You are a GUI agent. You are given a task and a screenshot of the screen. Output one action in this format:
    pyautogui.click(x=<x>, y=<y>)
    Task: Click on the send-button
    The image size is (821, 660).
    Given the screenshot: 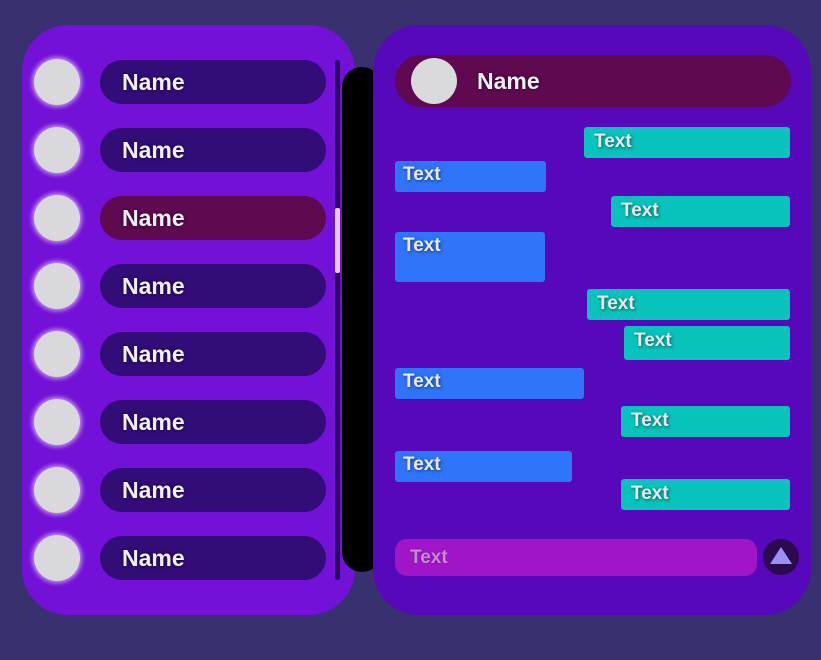 What is the action you would take?
    pyautogui.click(x=781, y=557)
    